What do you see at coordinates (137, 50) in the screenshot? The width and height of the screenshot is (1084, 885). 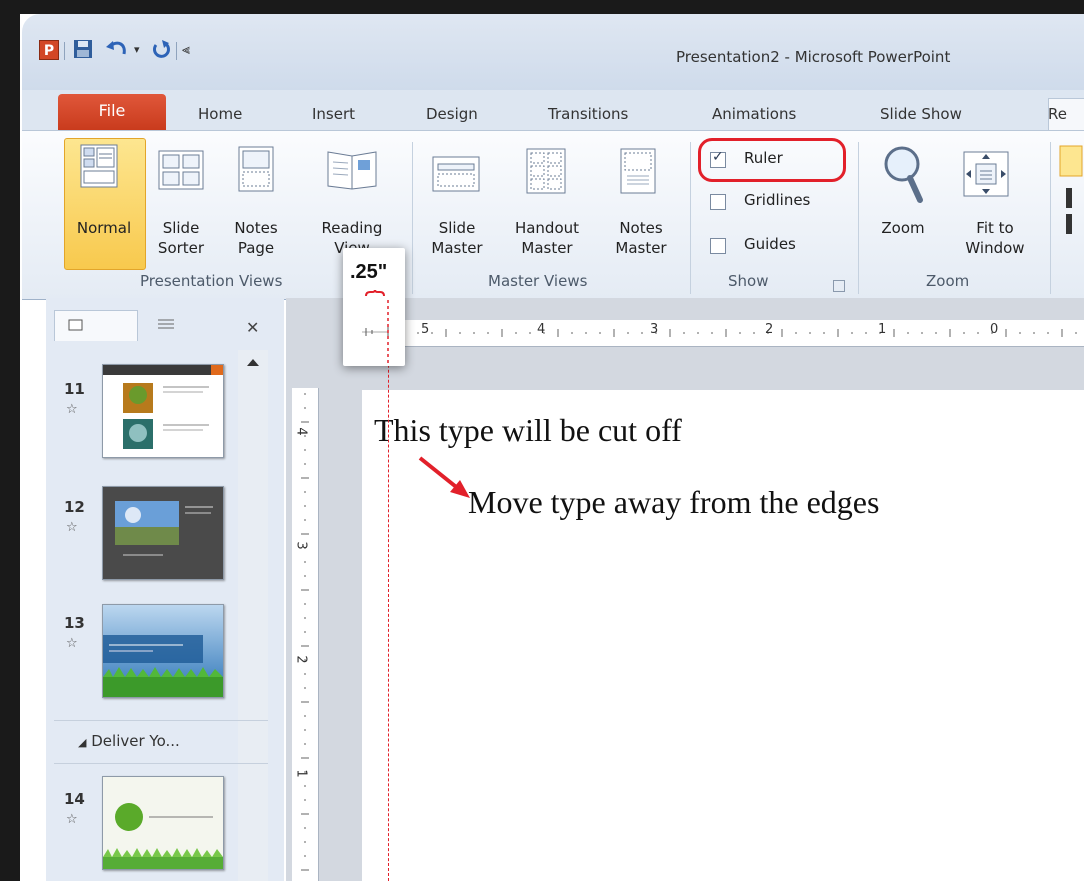 I see `undo-dropdown-icon: ▾` at bounding box center [137, 50].